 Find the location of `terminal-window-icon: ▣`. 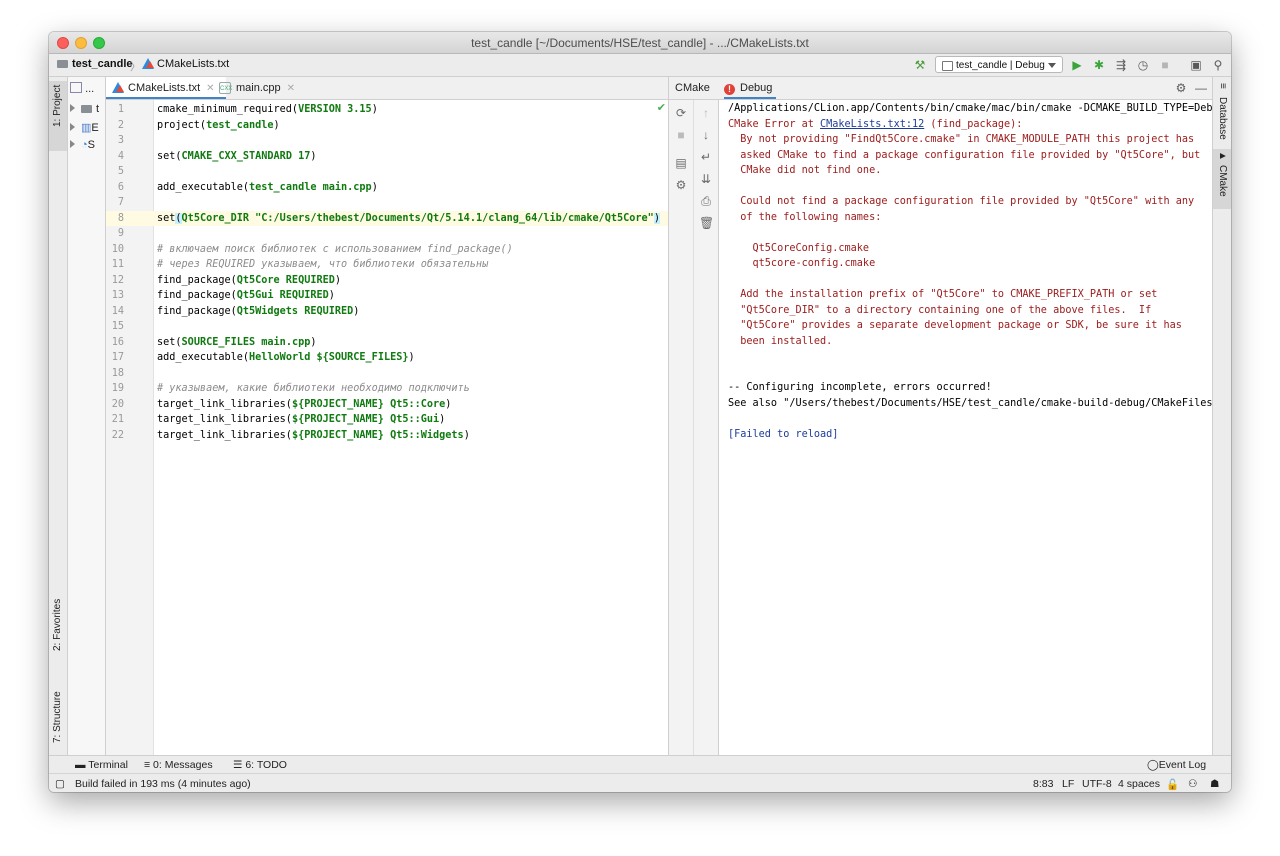

terminal-window-icon: ▣ is located at coordinates (1196, 65).